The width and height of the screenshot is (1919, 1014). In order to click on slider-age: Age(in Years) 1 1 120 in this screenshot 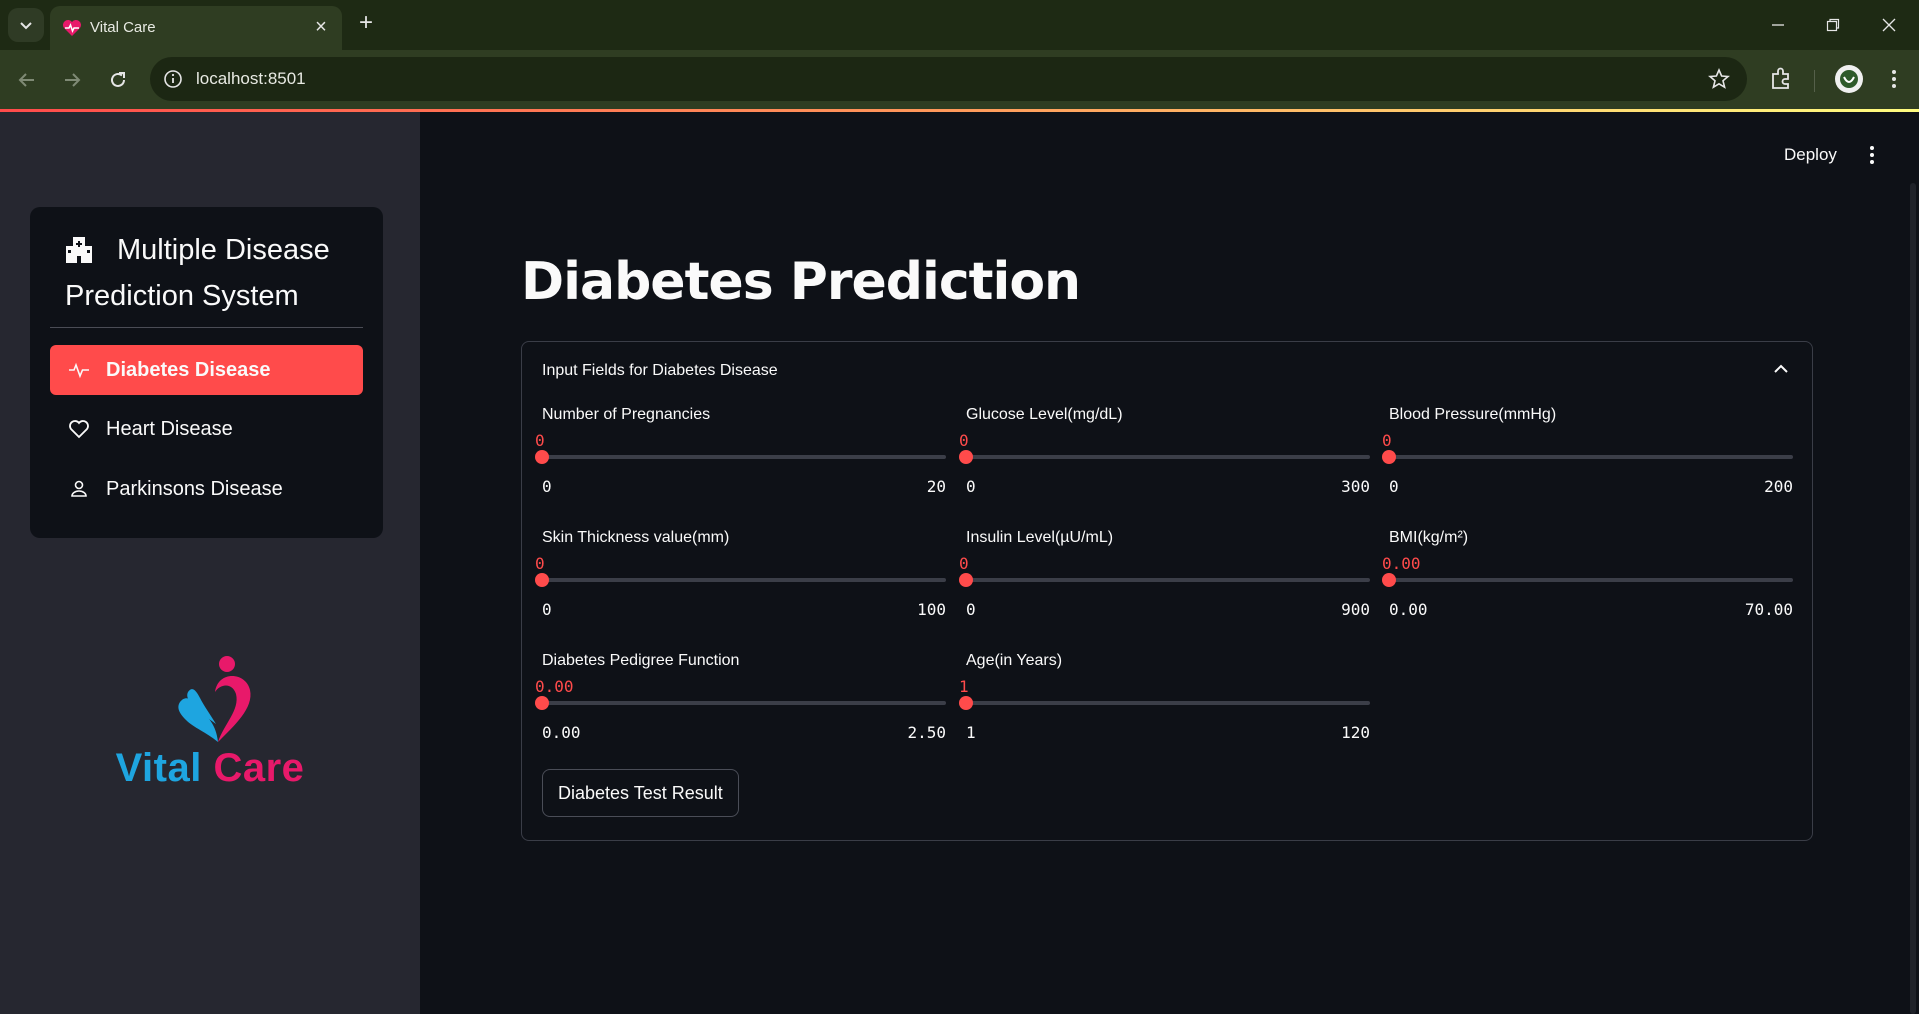, I will do `click(1164, 707)`.